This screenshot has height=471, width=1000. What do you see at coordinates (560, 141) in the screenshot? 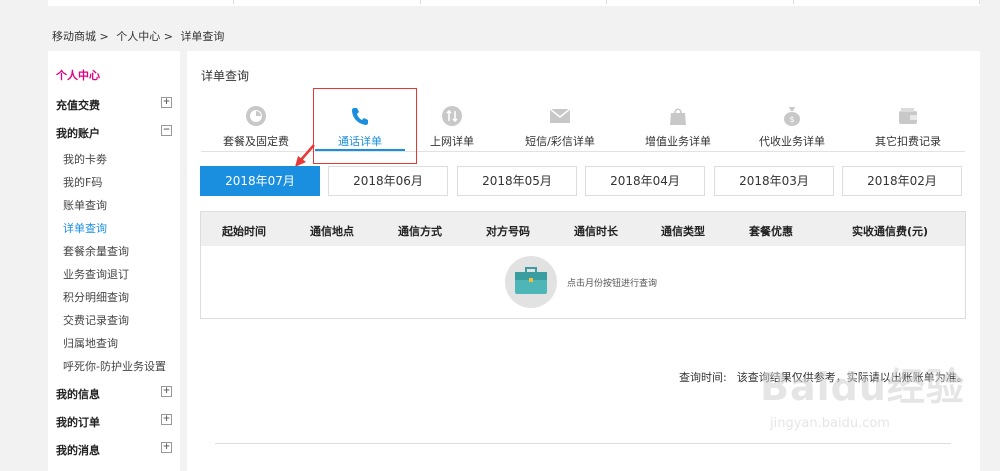
I see `tab-label: 短信/彩信详单` at bounding box center [560, 141].